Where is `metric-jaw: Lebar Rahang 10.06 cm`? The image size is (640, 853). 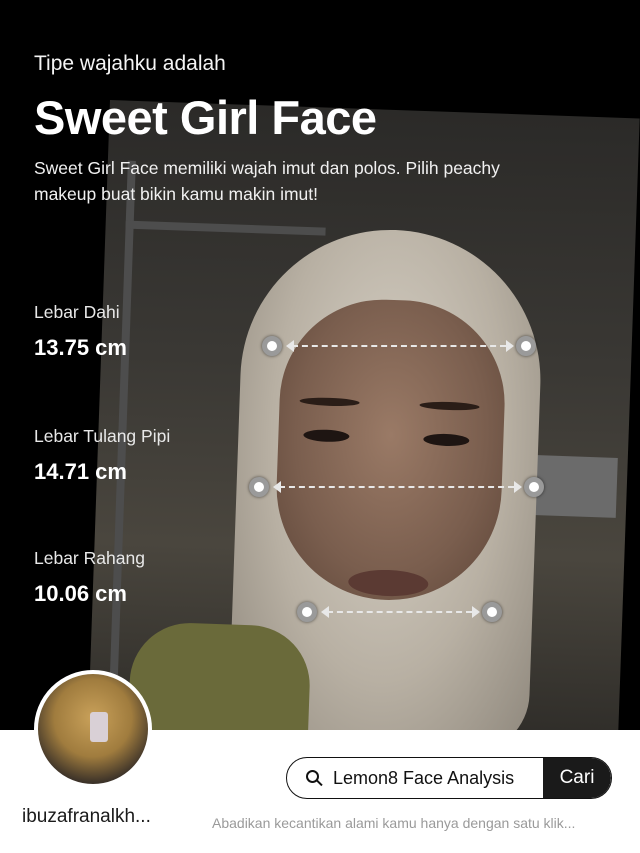 metric-jaw: Lebar Rahang 10.06 cm is located at coordinates (89, 577).